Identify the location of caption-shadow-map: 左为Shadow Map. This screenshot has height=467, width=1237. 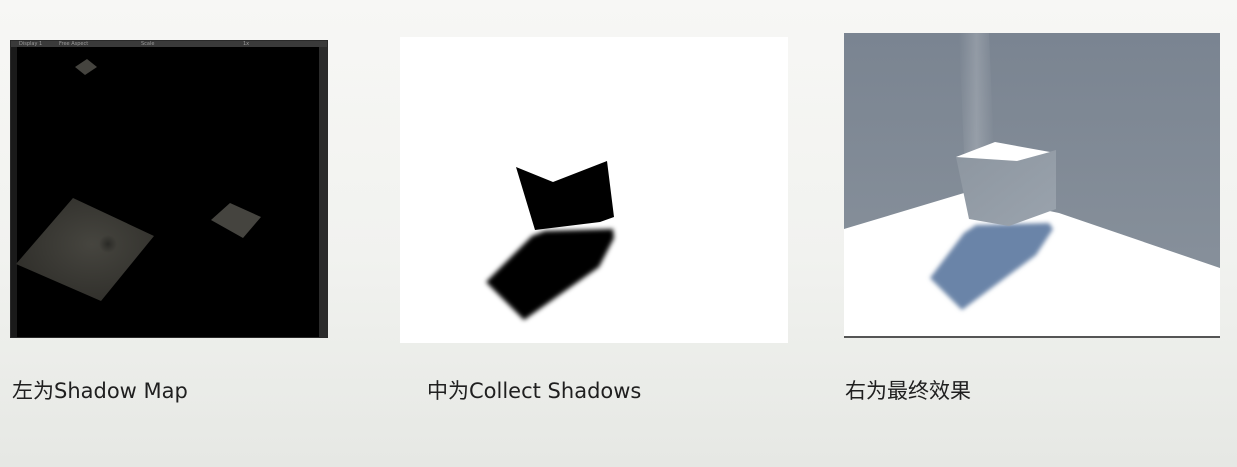
(100, 391).